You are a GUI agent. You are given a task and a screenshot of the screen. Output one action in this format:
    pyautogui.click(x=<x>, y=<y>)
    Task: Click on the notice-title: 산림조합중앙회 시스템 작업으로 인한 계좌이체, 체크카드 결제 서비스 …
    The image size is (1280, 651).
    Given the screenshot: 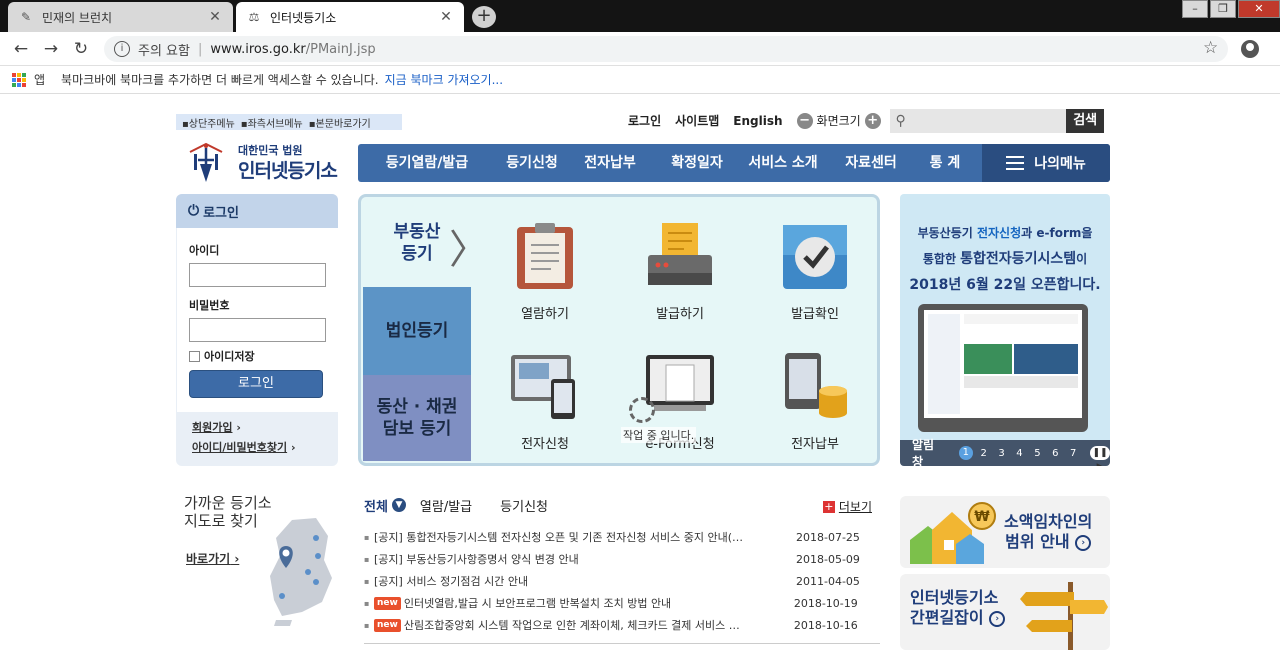 What is the action you would take?
    pyautogui.click(x=593, y=625)
    